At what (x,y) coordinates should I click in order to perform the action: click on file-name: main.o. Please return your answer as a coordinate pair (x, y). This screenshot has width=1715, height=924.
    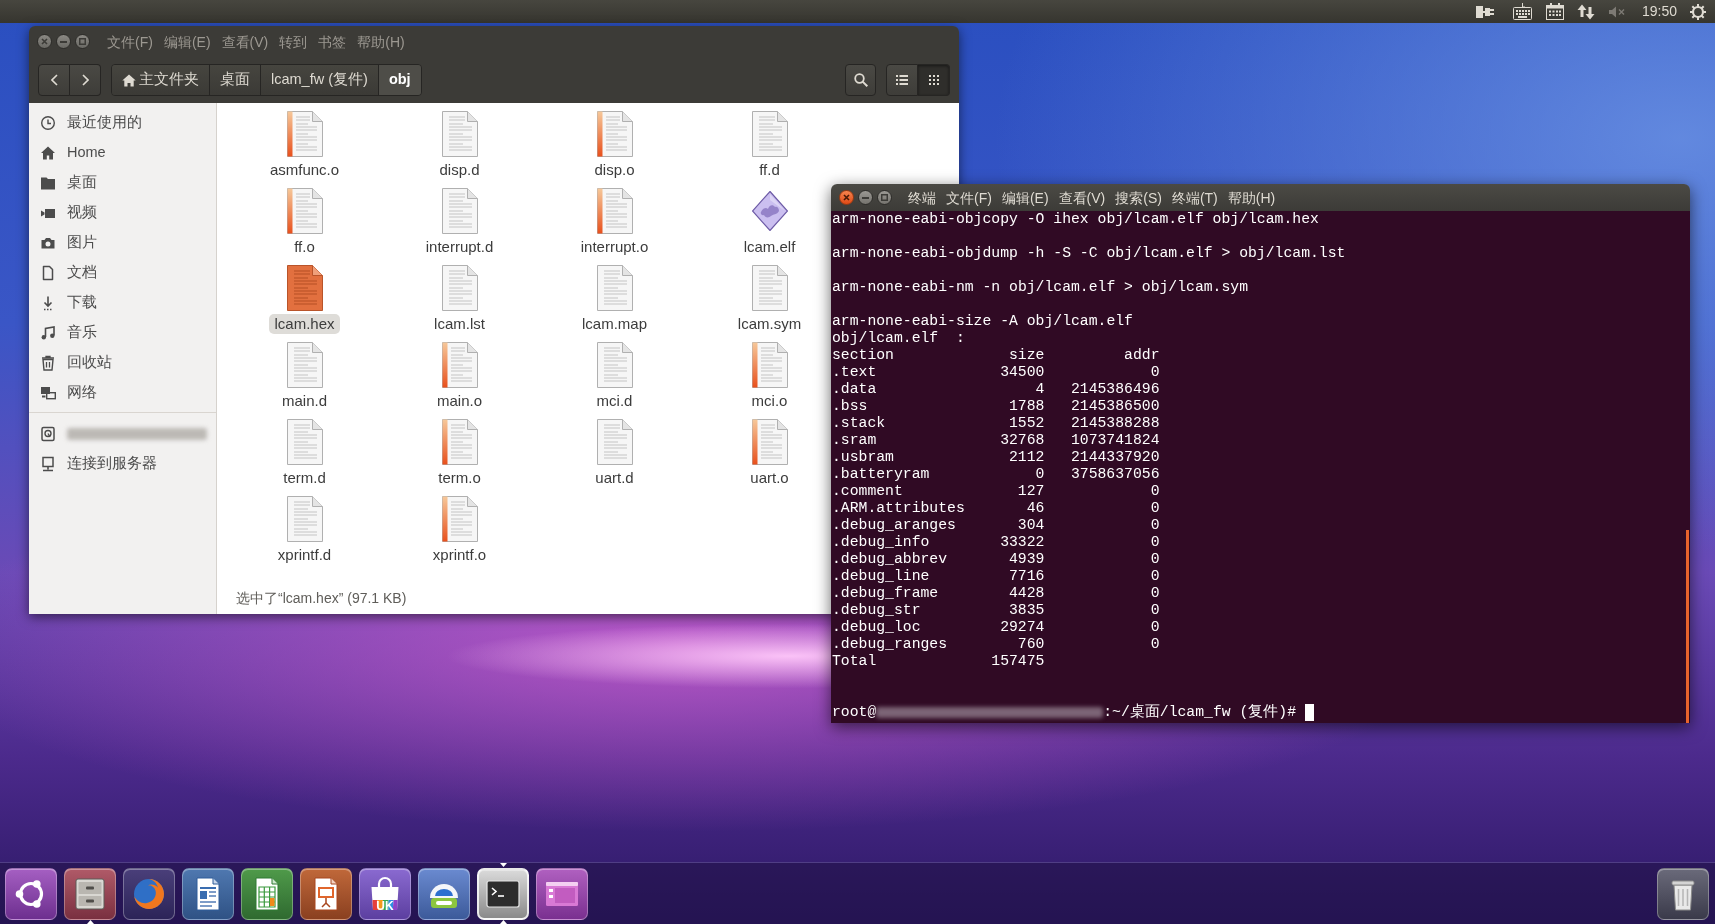
    Looking at the image, I should click on (459, 401).